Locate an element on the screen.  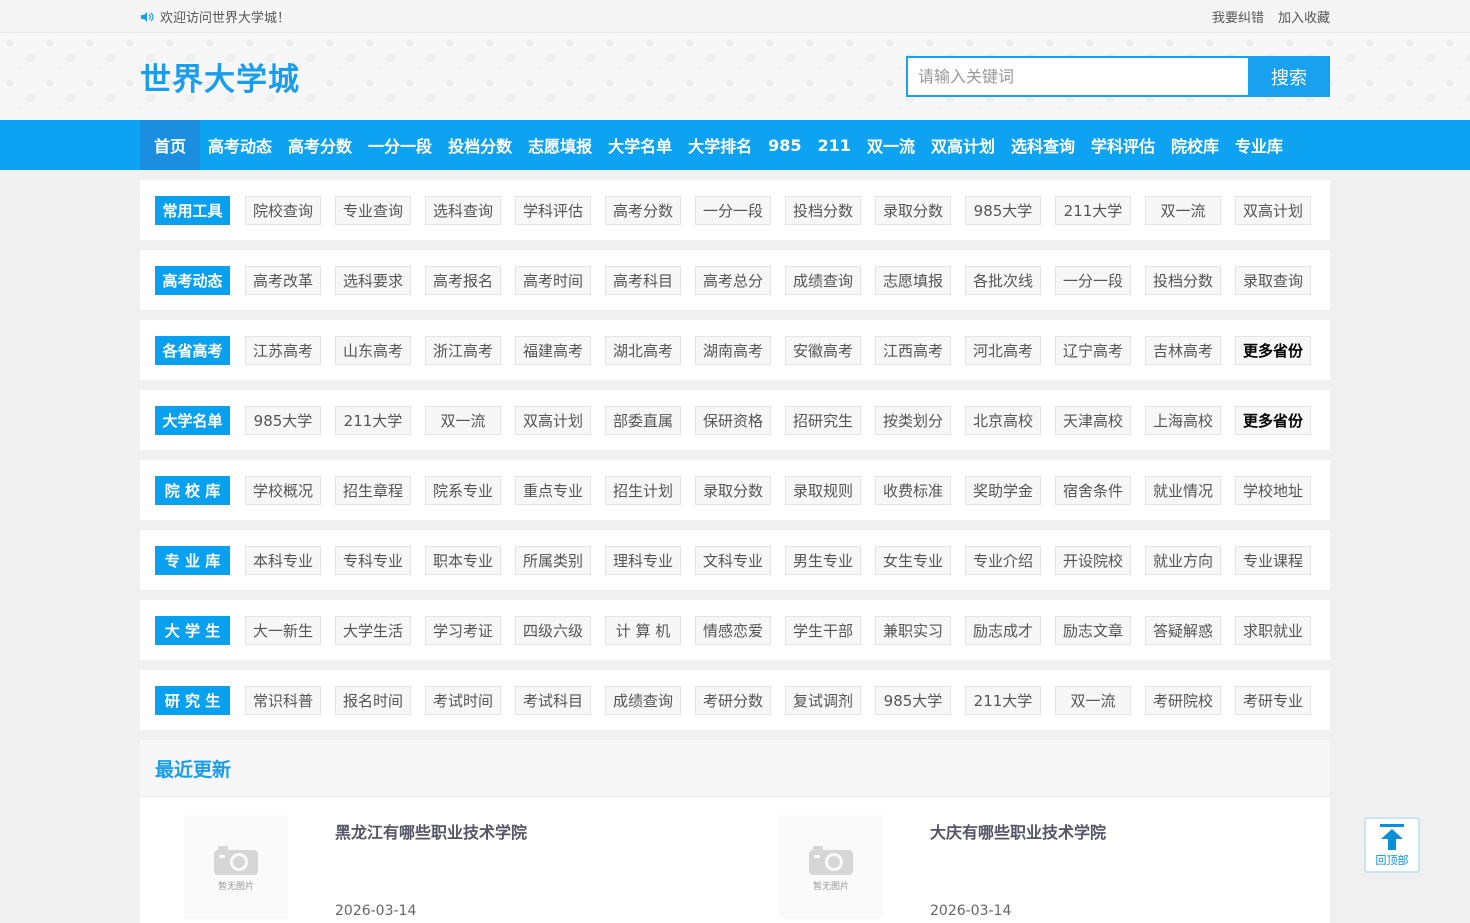
category-link: 考试时间 is located at coordinates (463, 700).